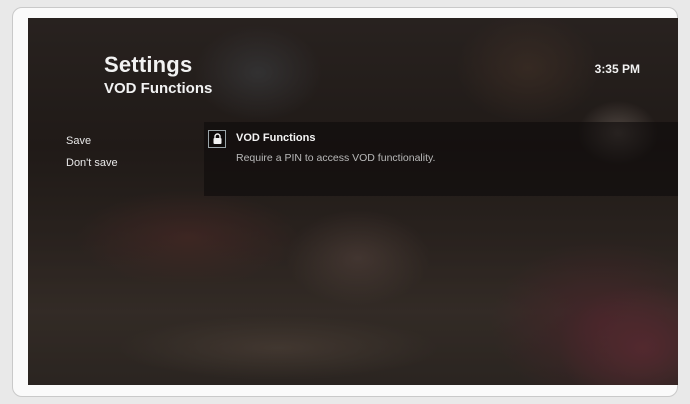 This screenshot has width=690, height=404. Describe the element at coordinates (617, 69) in the screenshot. I see `clock-display: 3:35 PM` at that location.